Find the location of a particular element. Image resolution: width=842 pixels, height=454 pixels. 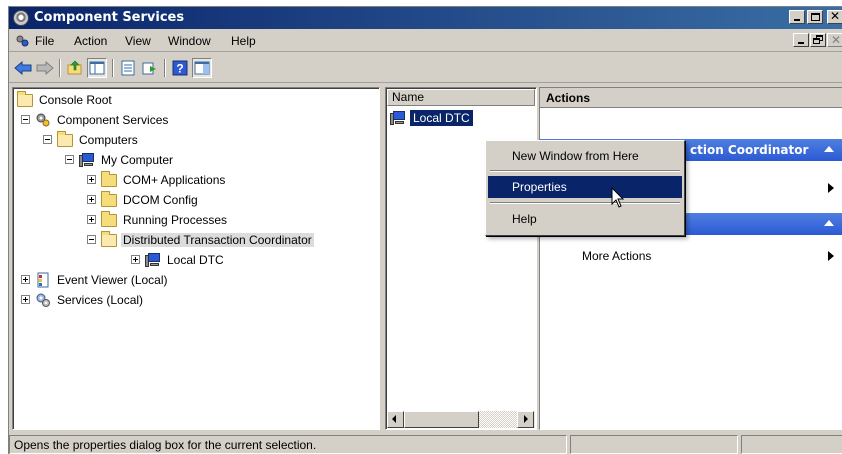

tree-item-label: Event Viewer (Local) is located at coordinates (112, 279).